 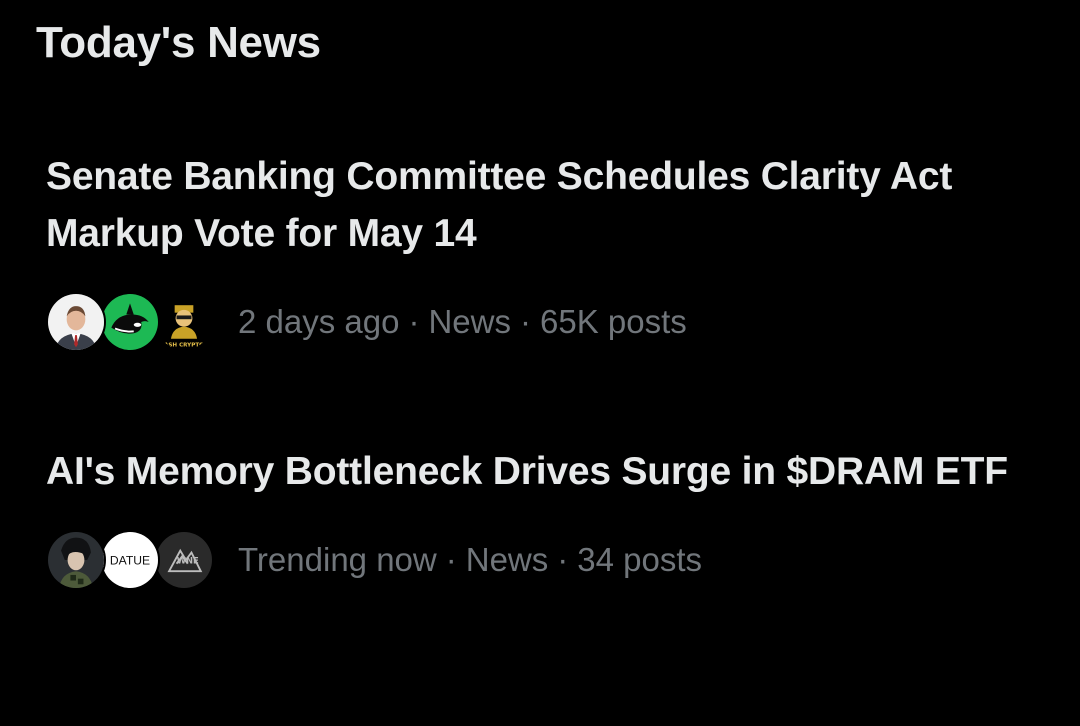 I want to click on datue-logo-avatar: DATUE, so click(x=130, y=560).